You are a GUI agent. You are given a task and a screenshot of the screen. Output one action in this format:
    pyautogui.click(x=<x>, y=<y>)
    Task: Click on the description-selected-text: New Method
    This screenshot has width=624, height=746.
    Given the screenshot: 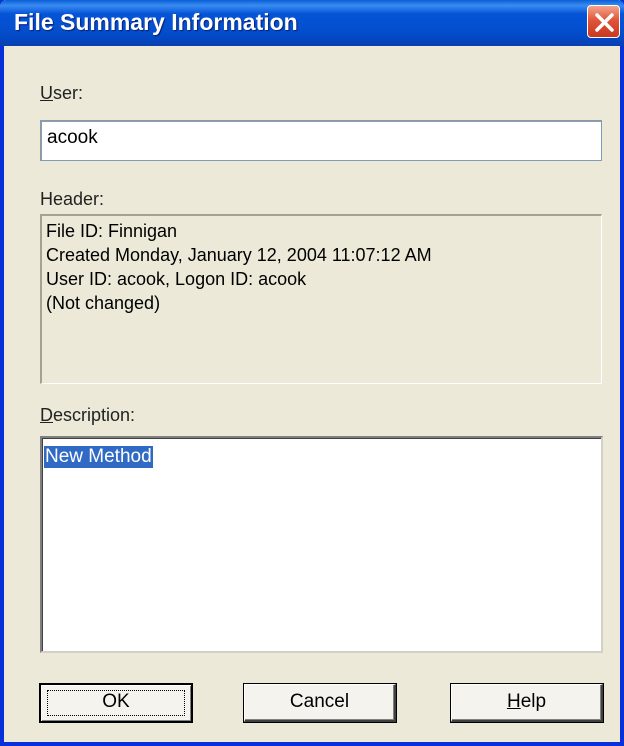 What is the action you would take?
    pyautogui.click(x=98, y=457)
    